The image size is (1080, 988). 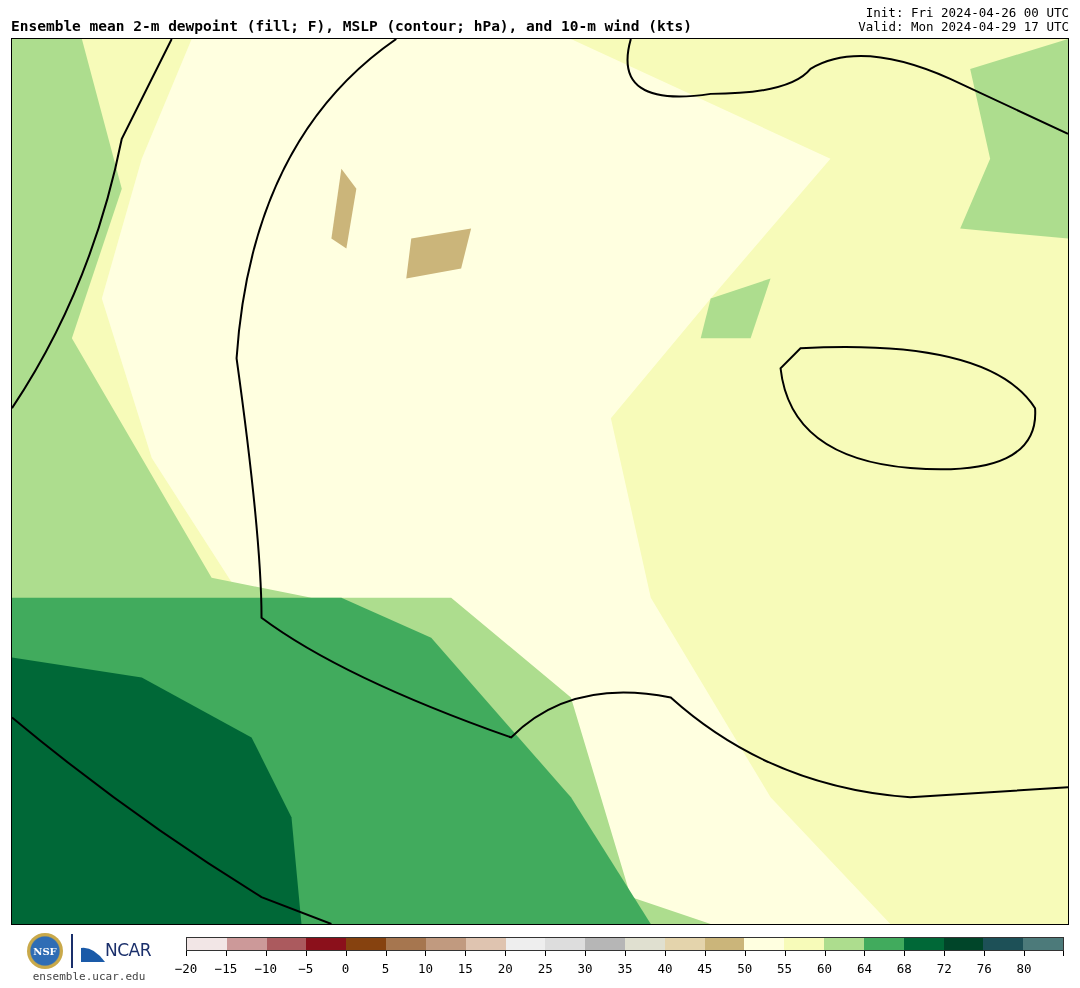 What do you see at coordinates (505, 968) in the screenshot?
I see `tick-label: 20` at bounding box center [505, 968].